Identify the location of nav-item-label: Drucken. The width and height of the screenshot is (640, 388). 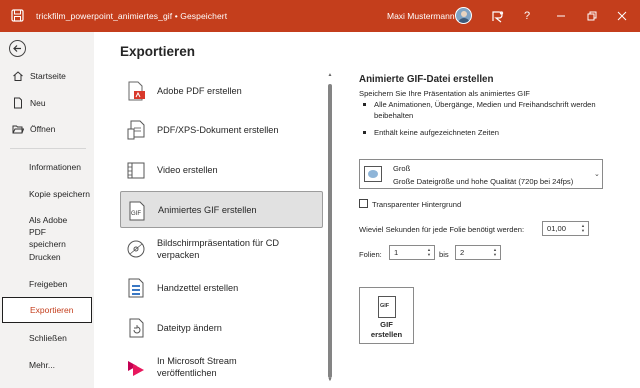
(45, 257).